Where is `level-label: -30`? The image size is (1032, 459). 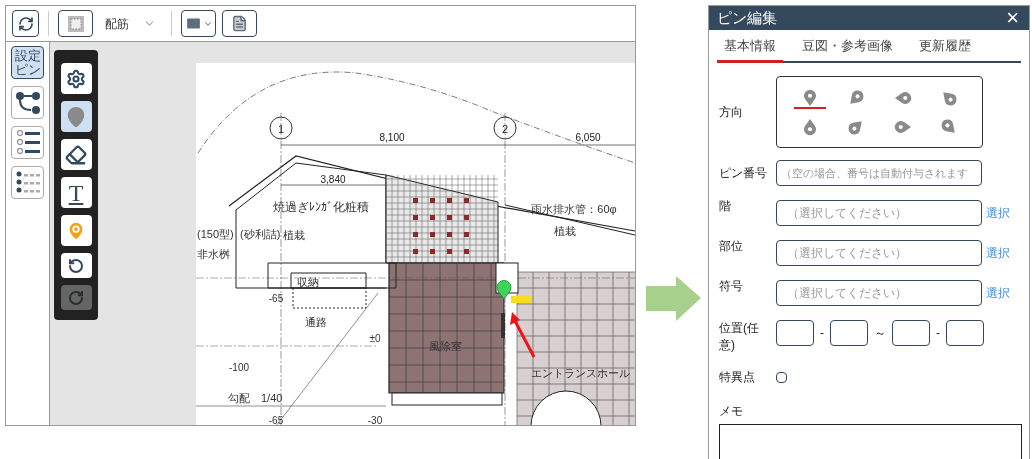 level-label: -30 is located at coordinates (375, 420).